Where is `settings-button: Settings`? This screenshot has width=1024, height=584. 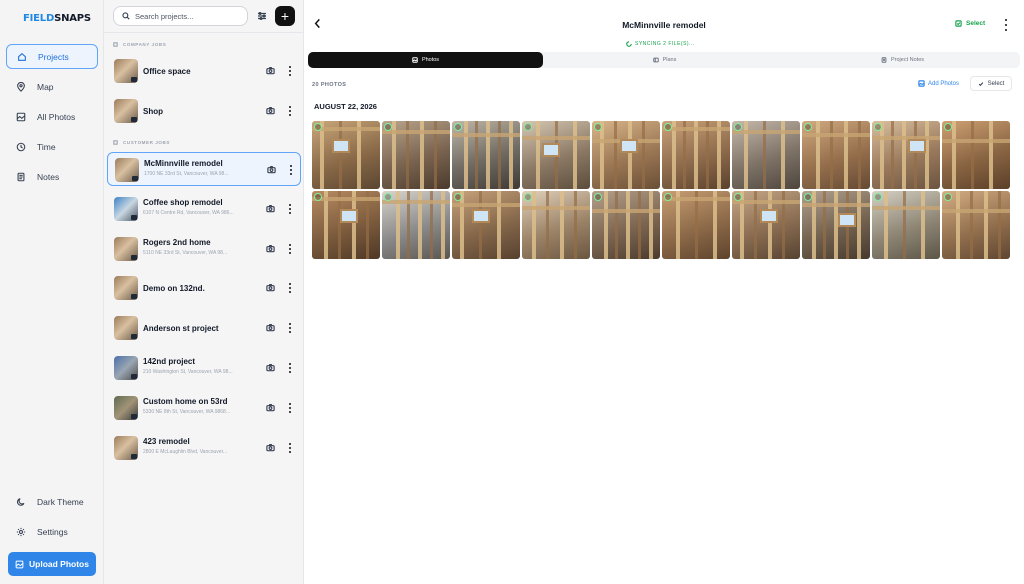
settings-button: Settings is located at coordinates (52, 531).